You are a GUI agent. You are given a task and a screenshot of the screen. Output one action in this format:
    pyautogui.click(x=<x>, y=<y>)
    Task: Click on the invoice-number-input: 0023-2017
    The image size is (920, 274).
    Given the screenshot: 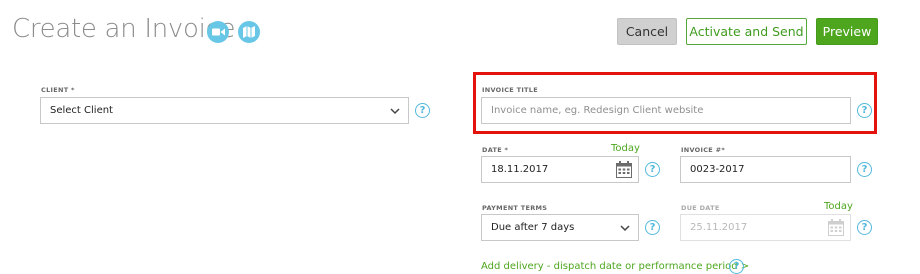 What is the action you would take?
    pyautogui.click(x=765, y=169)
    